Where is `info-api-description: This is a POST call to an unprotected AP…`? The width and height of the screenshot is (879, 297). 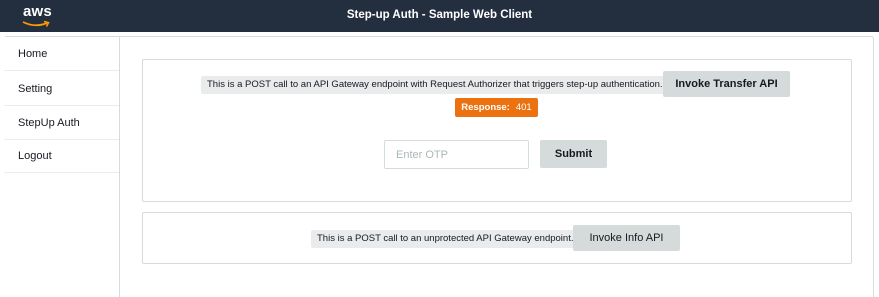 info-api-description: This is a POST call to an unprotected AP… is located at coordinates (445, 239).